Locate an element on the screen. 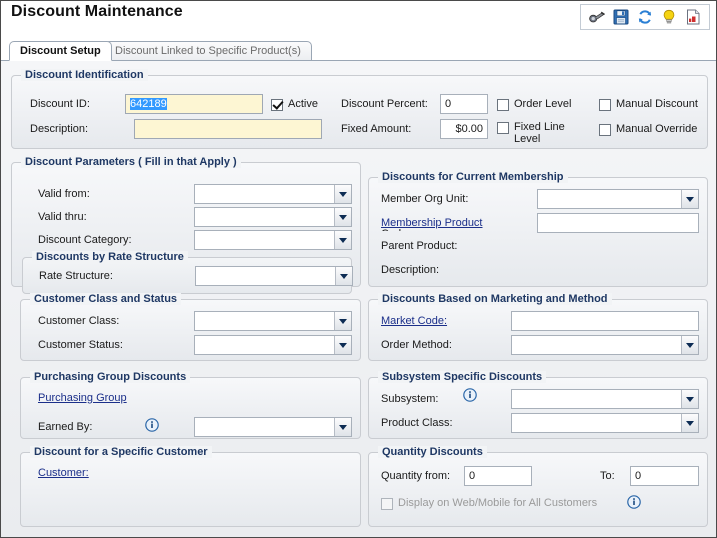 Image resolution: width=717 pixels, height=538 pixels. description-input is located at coordinates (228, 129).